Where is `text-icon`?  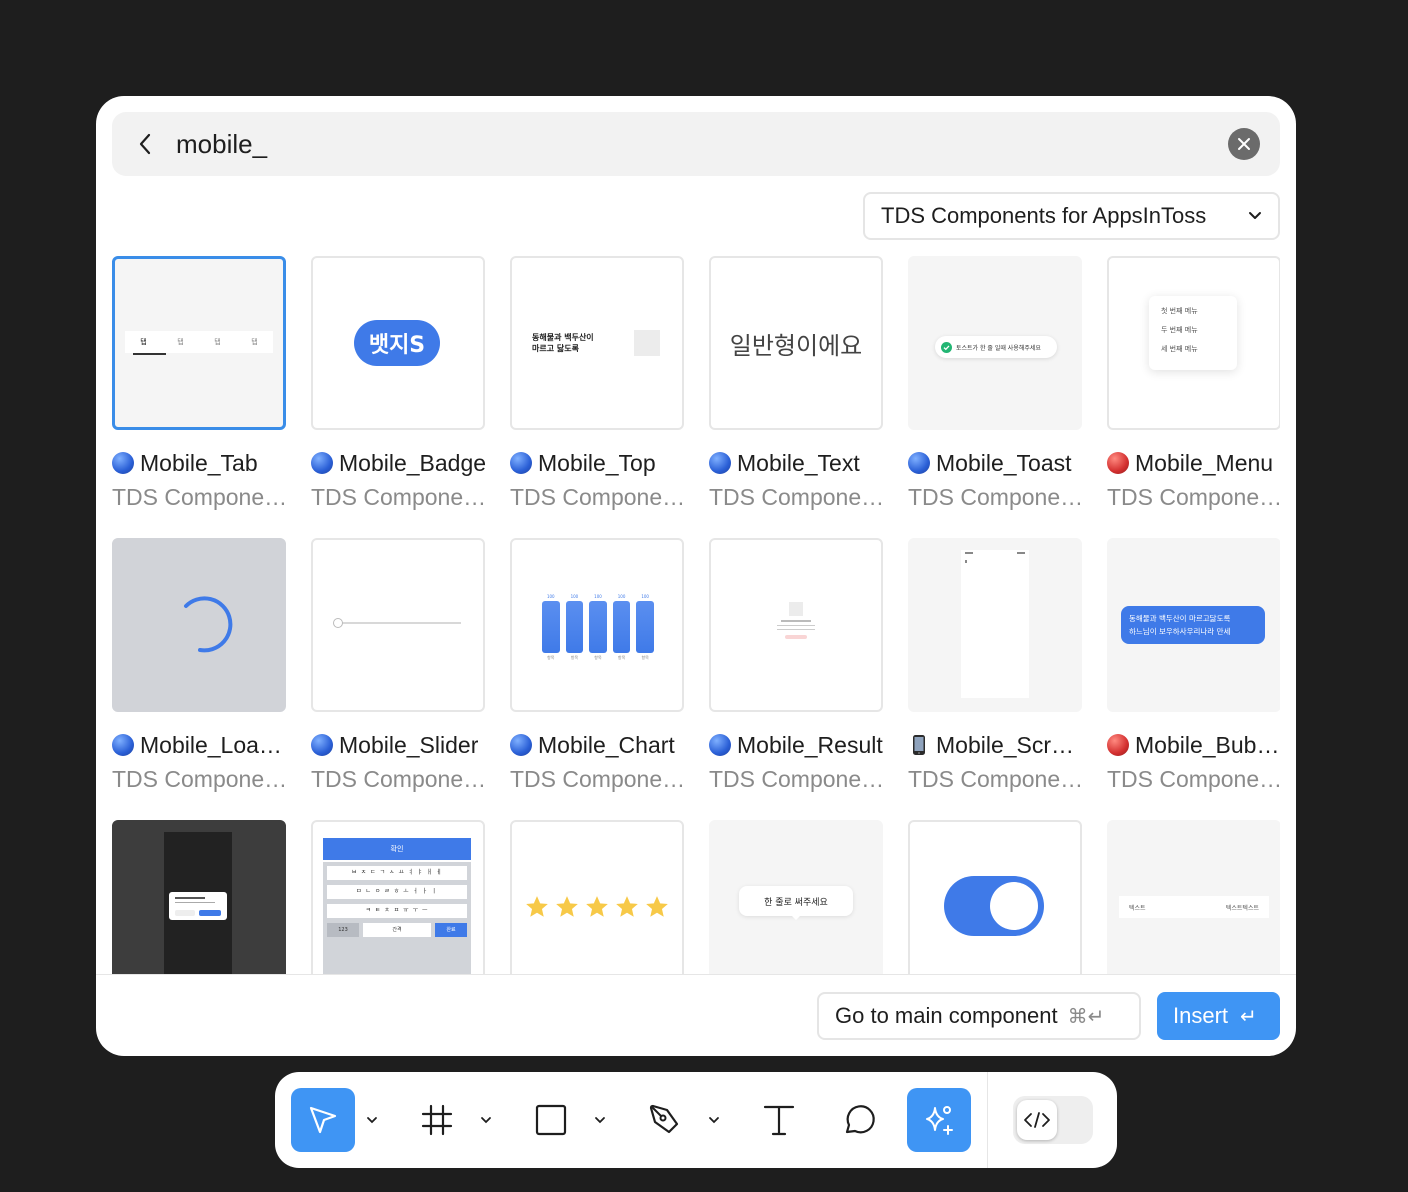 text-icon is located at coordinates (779, 1120).